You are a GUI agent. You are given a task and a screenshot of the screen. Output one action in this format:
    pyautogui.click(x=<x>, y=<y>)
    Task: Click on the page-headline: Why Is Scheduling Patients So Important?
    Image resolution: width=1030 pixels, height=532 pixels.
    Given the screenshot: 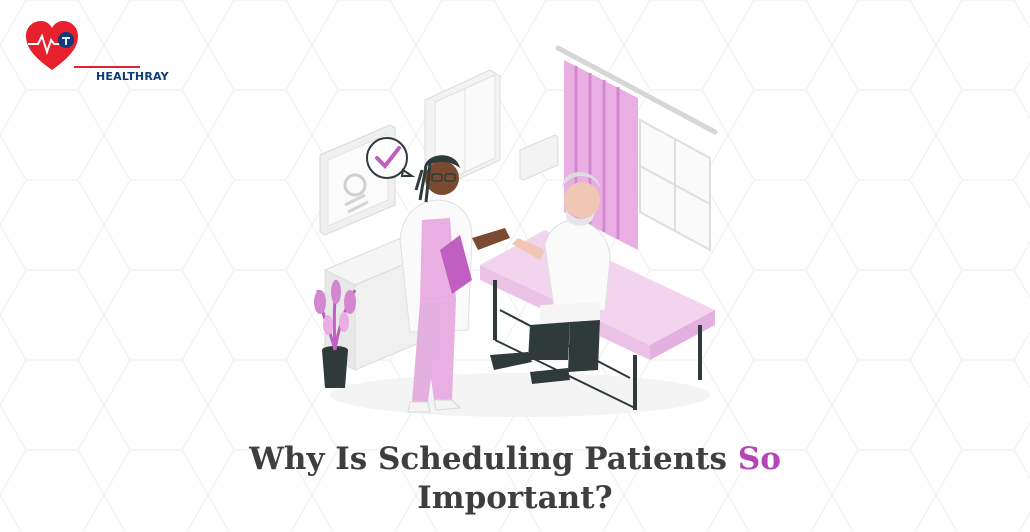 What is the action you would take?
    pyautogui.click(x=515, y=479)
    